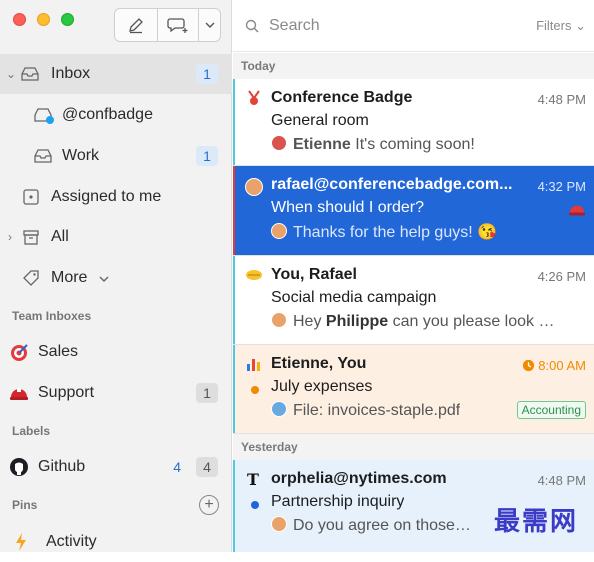  I want to click on preview-text: Thanks for the help guys! 😘, so click(395, 232).